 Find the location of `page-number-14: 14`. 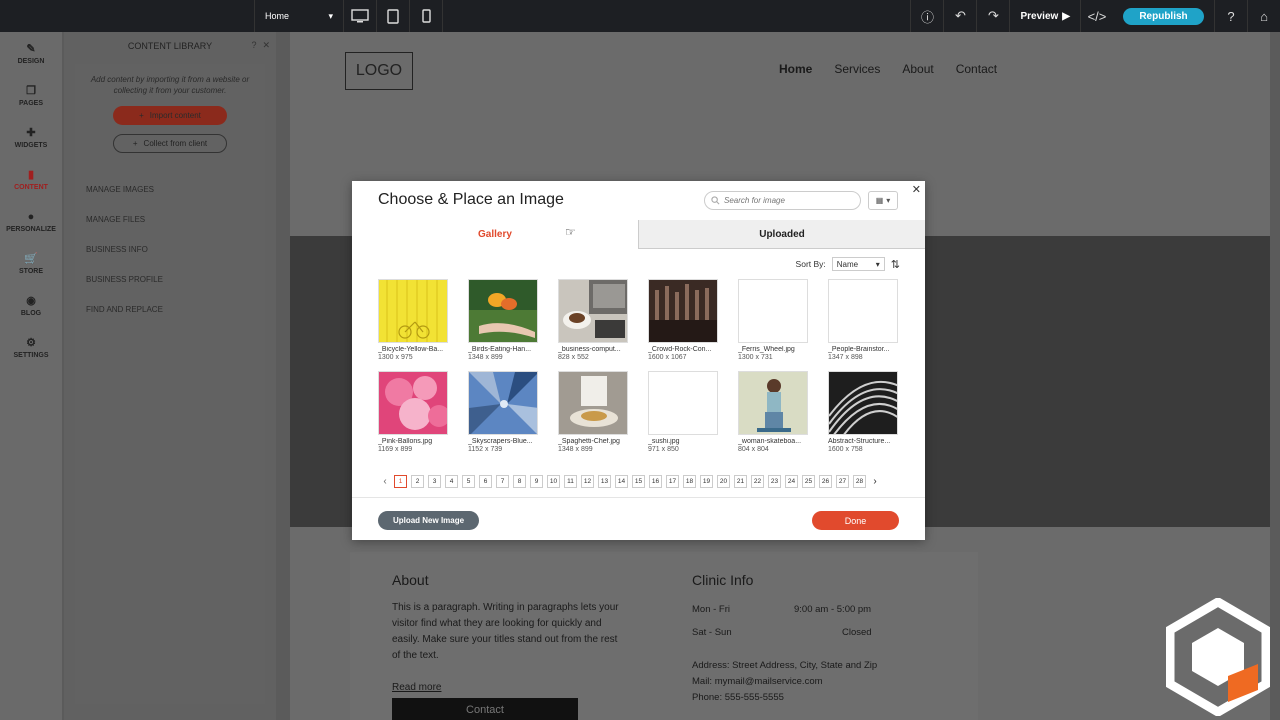

page-number-14: 14 is located at coordinates (621, 481).